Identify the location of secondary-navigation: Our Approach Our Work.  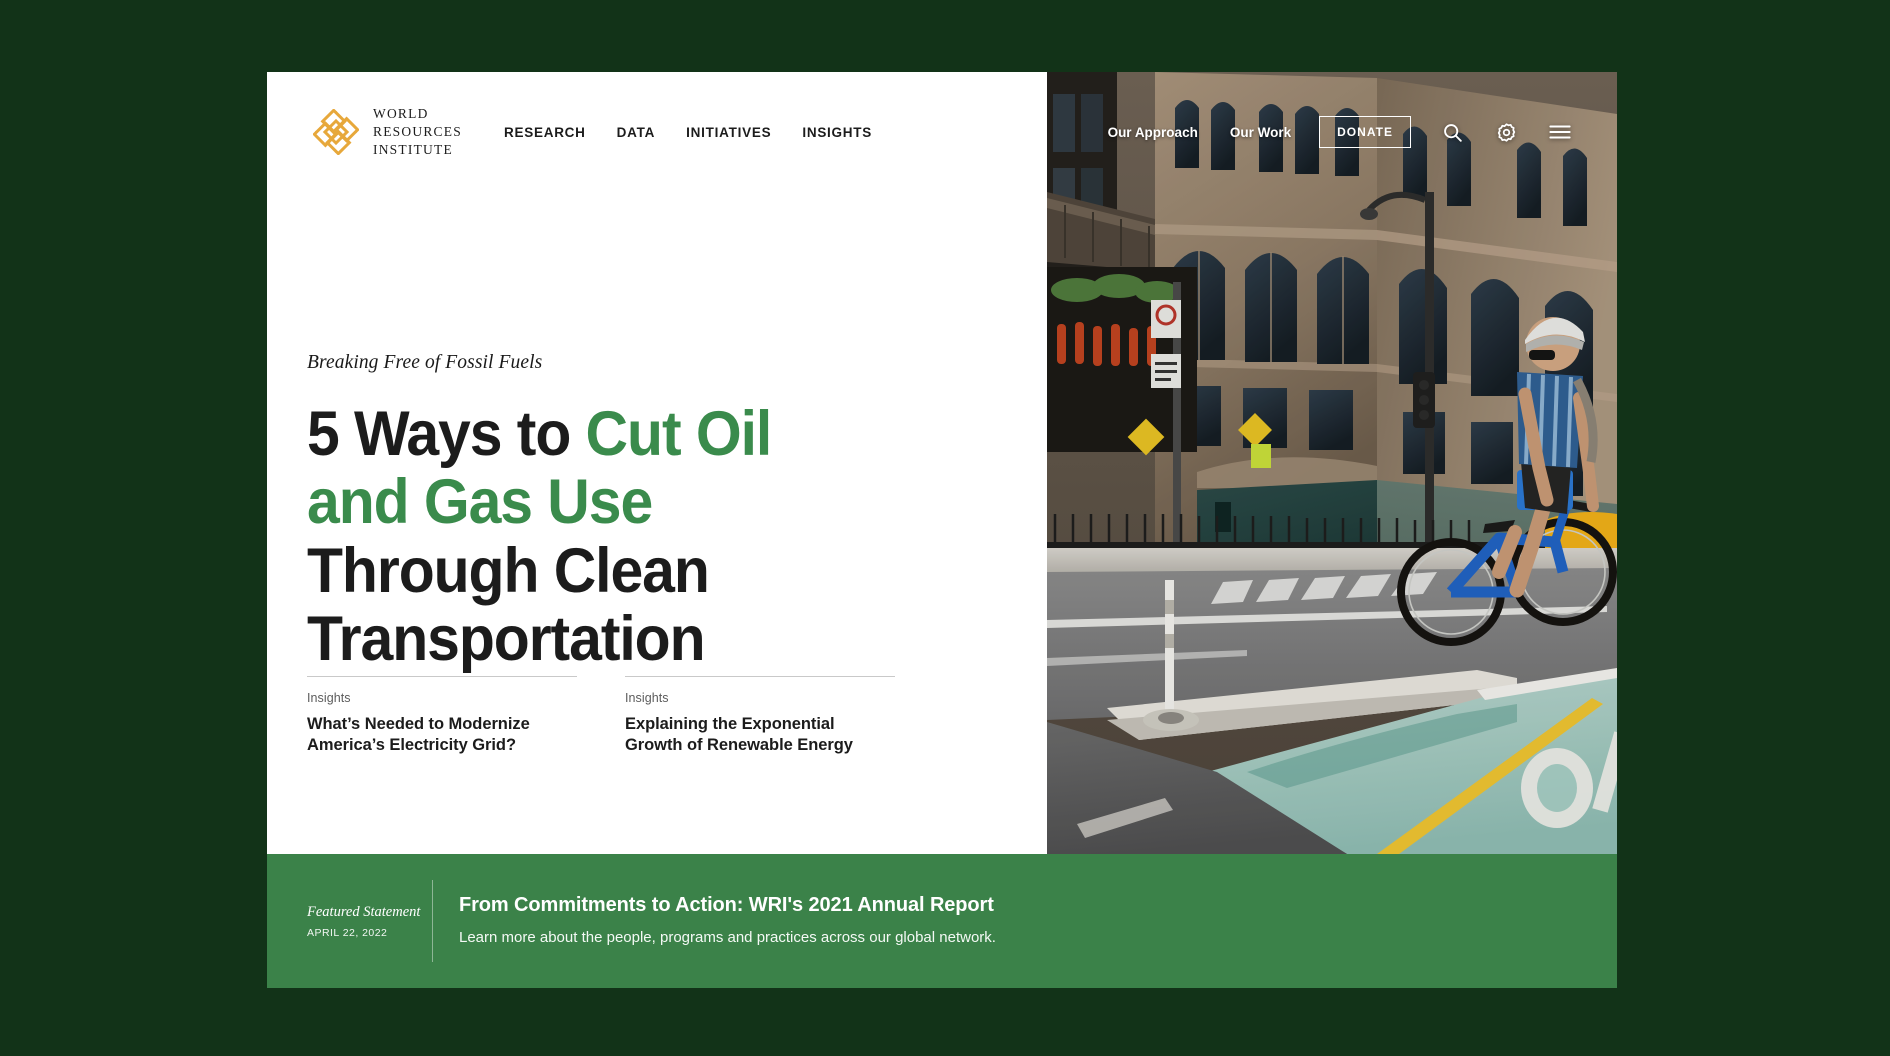
(1200, 132).